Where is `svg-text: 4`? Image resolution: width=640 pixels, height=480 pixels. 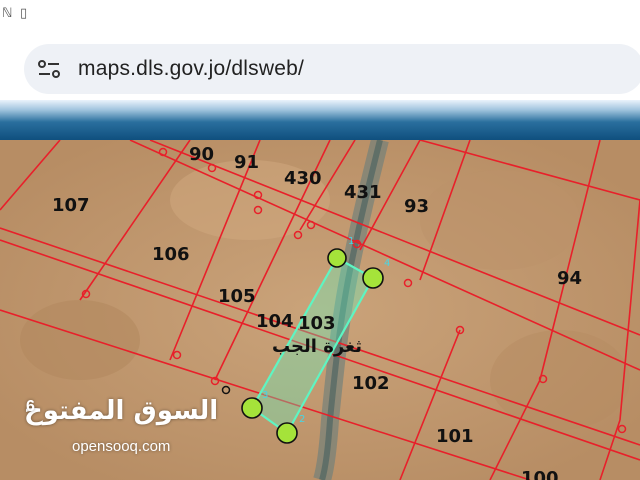
svg-text: 4 is located at coordinates (387, 263).